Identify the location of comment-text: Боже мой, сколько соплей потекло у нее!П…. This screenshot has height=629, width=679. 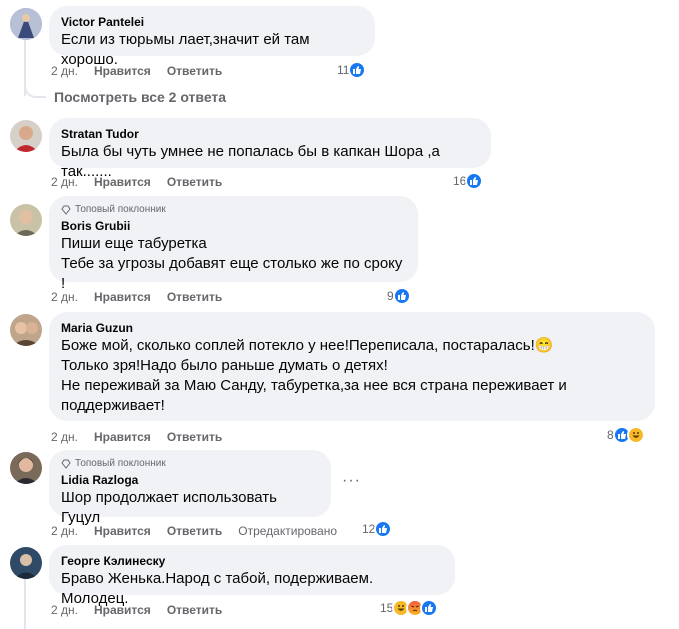
(314, 375).